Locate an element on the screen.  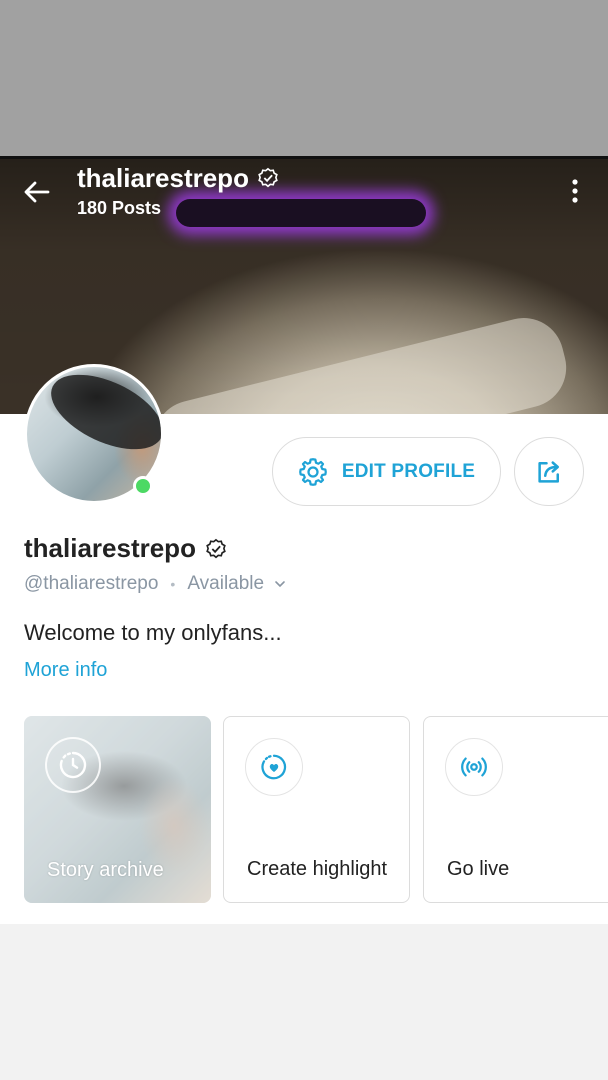
gear-icon is located at coordinates (312, 471).